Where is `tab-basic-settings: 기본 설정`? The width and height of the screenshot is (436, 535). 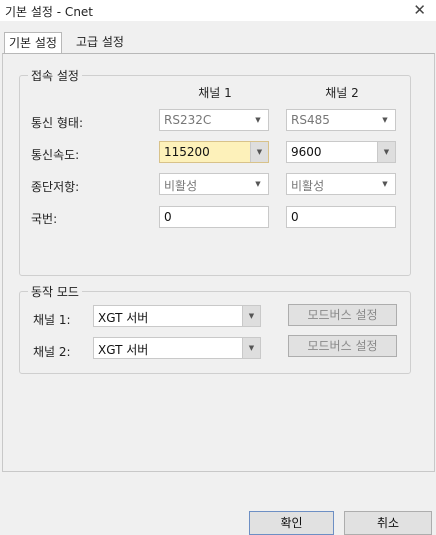 tab-basic-settings: 기본 설정 is located at coordinates (33, 43).